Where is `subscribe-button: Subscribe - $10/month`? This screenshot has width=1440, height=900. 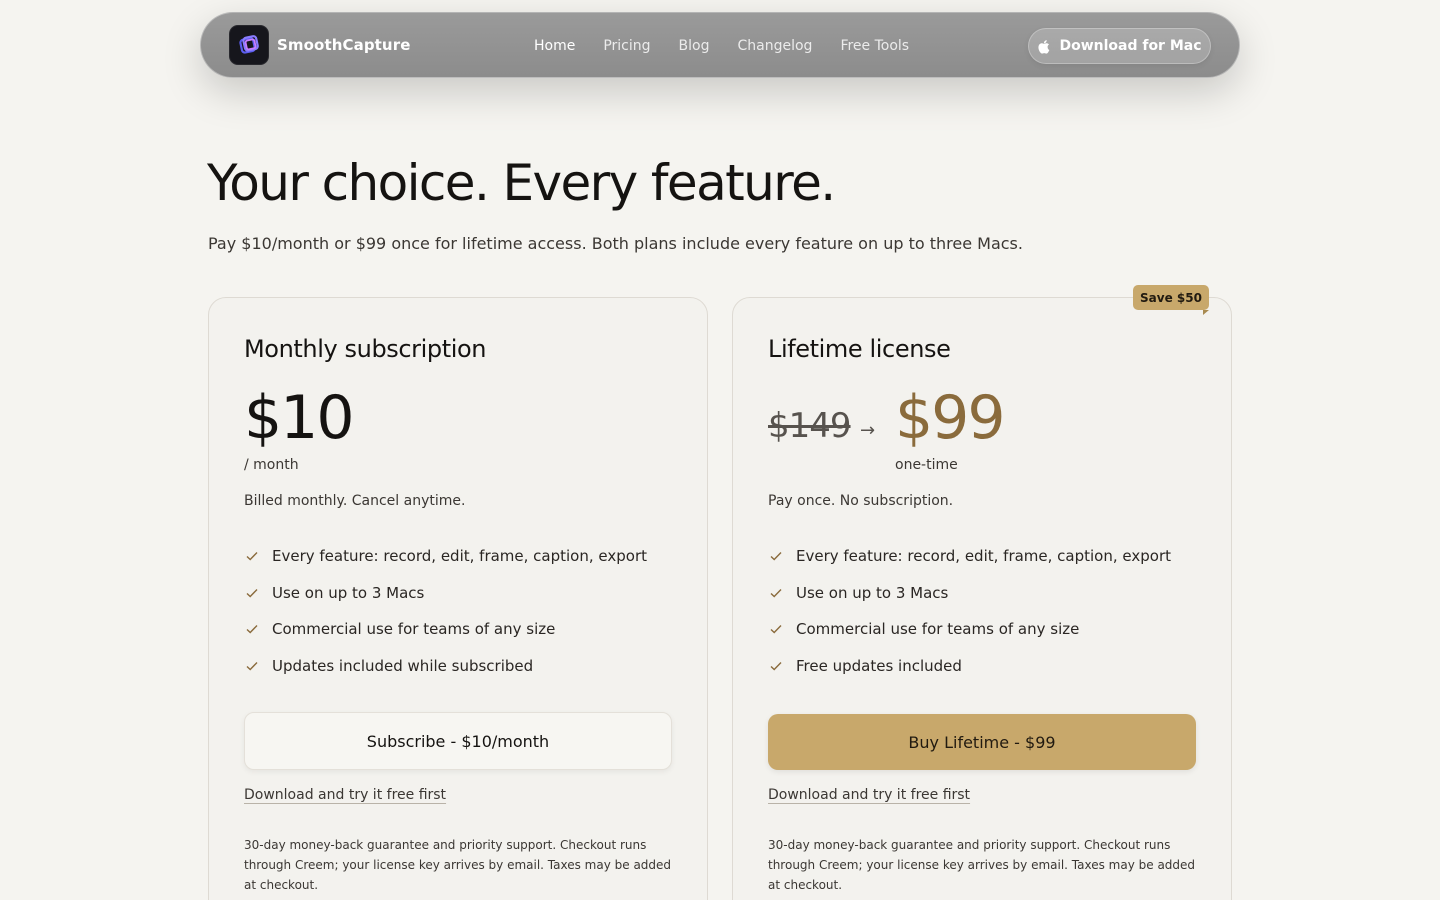
subscribe-button: Subscribe - $10/month is located at coordinates (458, 741).